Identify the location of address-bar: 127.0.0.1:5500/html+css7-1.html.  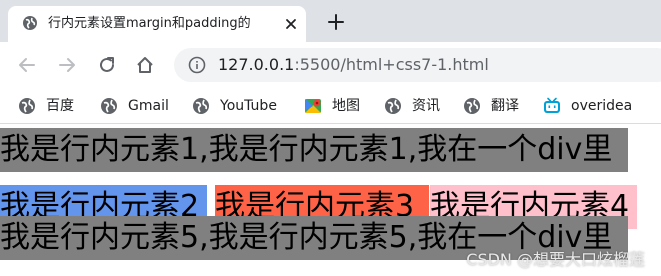
(417, 65).